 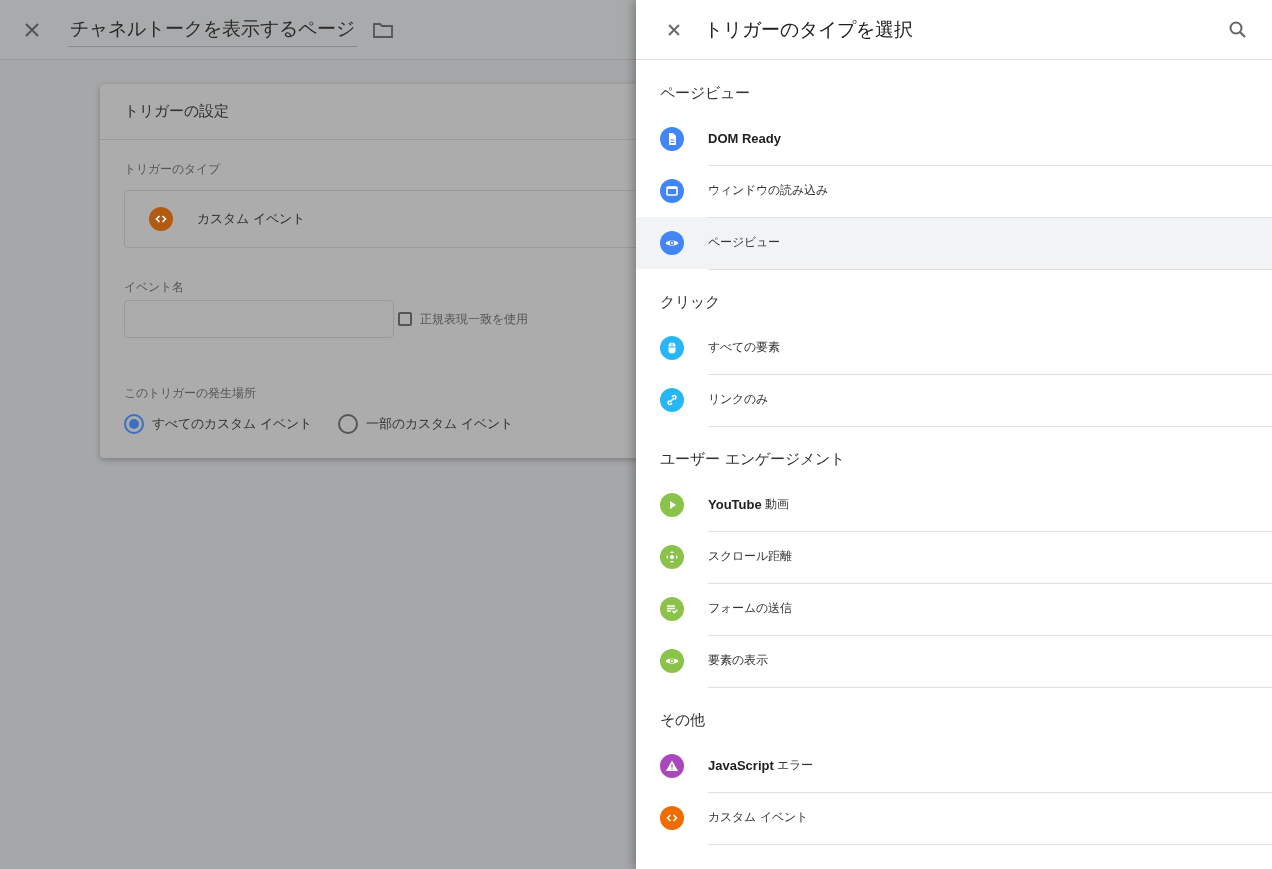 What do you see at coordinates (752, 459) in the screenshot?
I see `section-heading: ユーザー エンゲージメント` at bounding box center [752, 459].